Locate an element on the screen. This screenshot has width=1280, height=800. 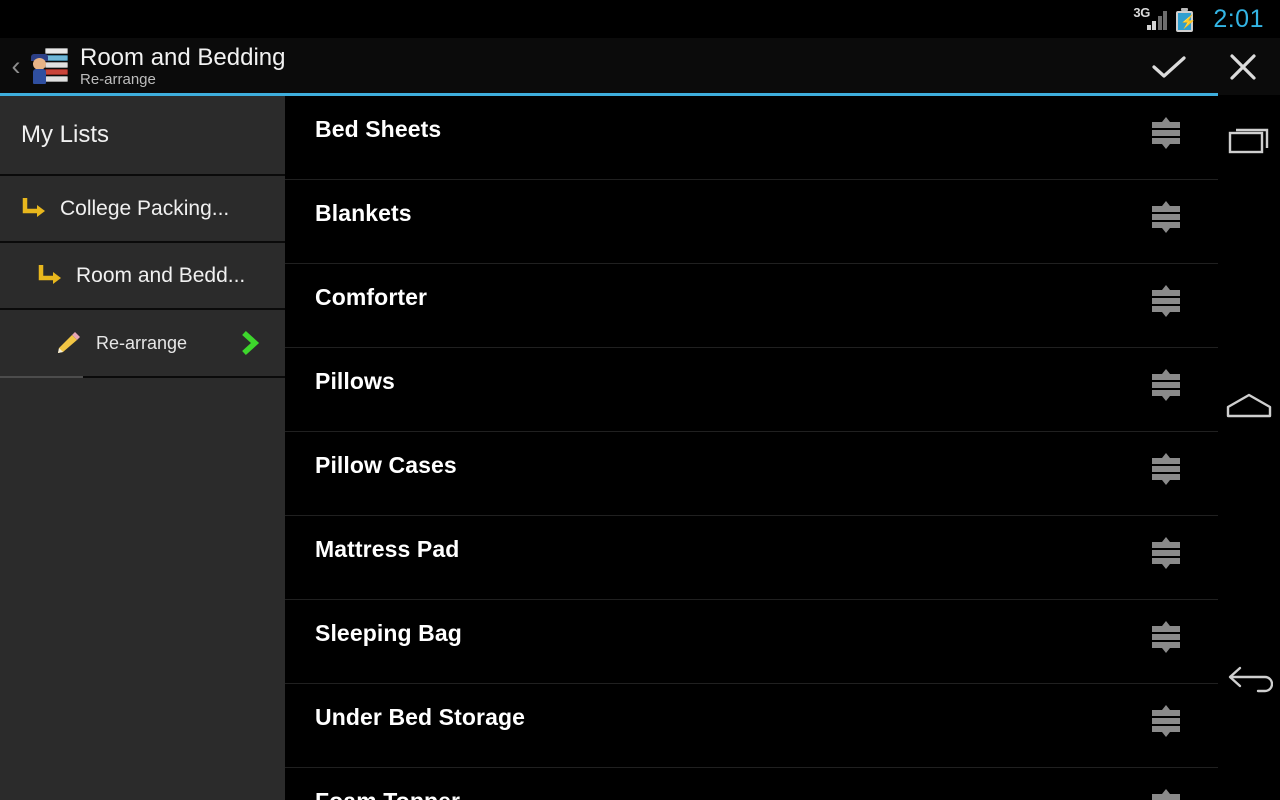
list-item: Pillow Cases is located at coordinates (751, 474).